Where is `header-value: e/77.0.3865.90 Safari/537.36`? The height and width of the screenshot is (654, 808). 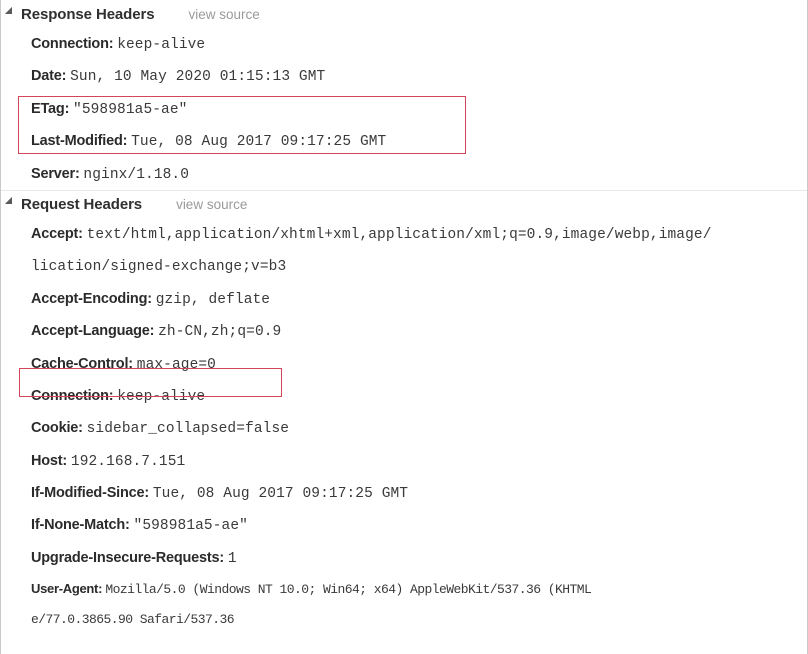
header-value: e/77.0.3865.90 Safari/537.36 is located at coordinates (133, 620).